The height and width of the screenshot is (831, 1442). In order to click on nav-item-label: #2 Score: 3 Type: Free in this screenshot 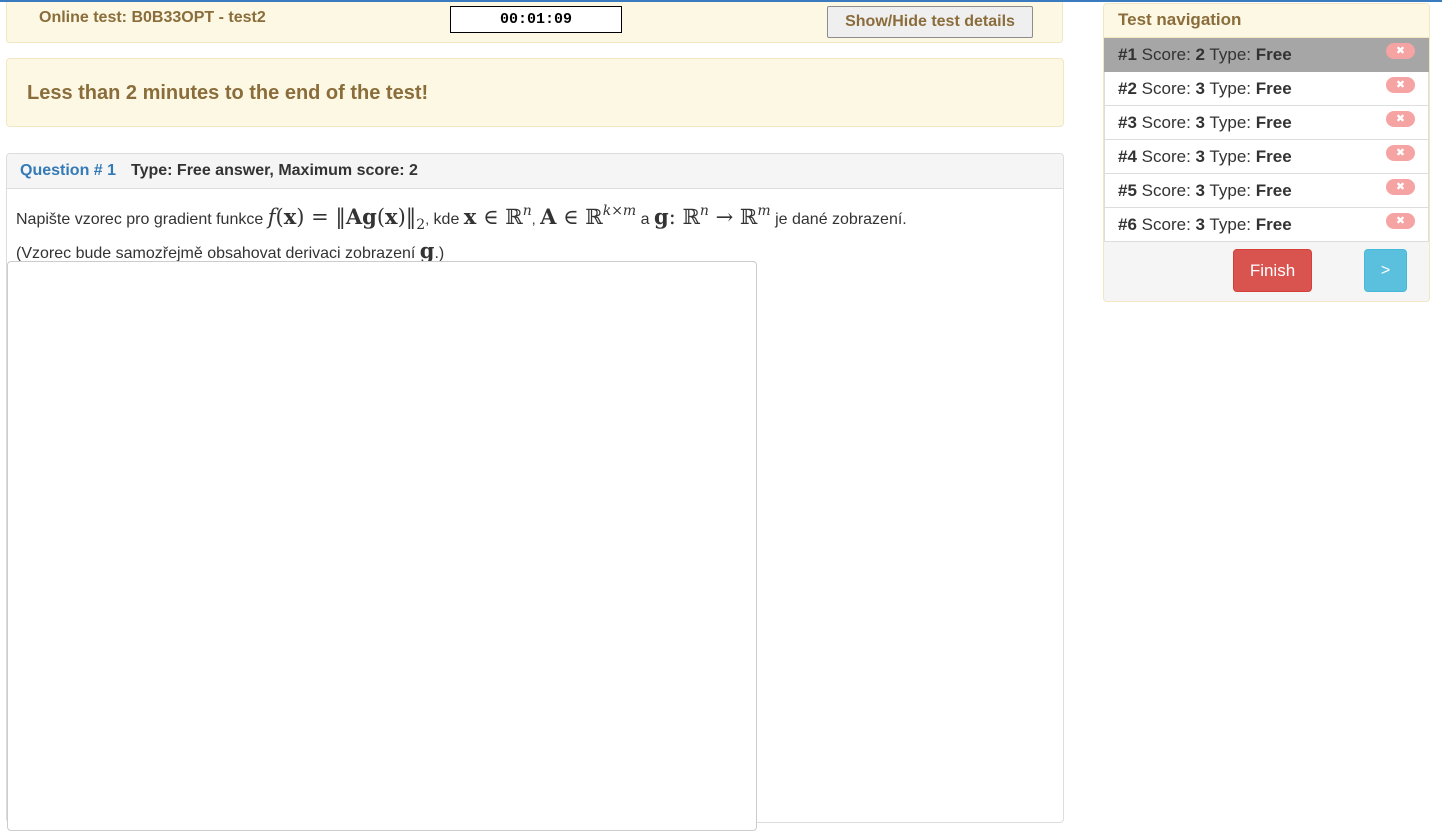, I will do `click(1205, 88)`.